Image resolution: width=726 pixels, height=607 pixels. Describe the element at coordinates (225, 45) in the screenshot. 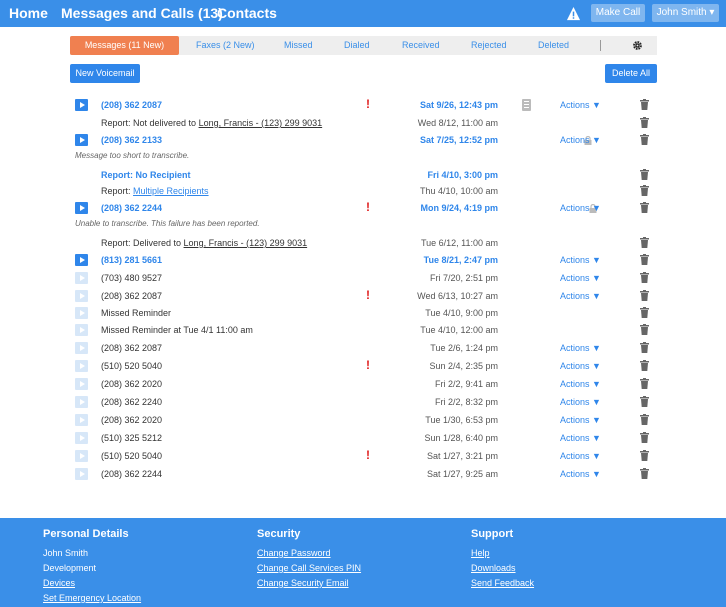

I see `tab-faxes: Faxes (2 New)` at that location.